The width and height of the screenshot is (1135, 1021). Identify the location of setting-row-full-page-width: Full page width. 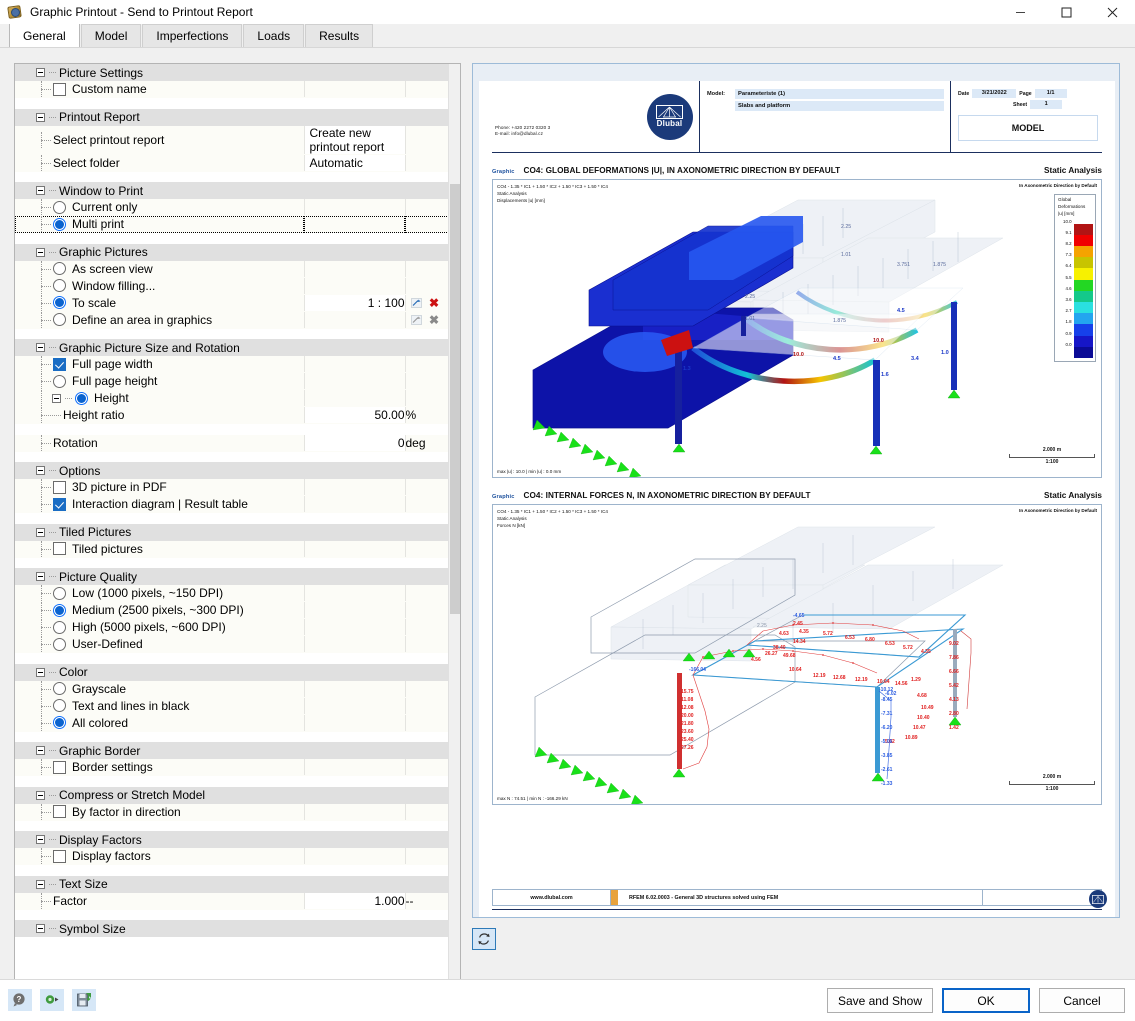
(231, 364).